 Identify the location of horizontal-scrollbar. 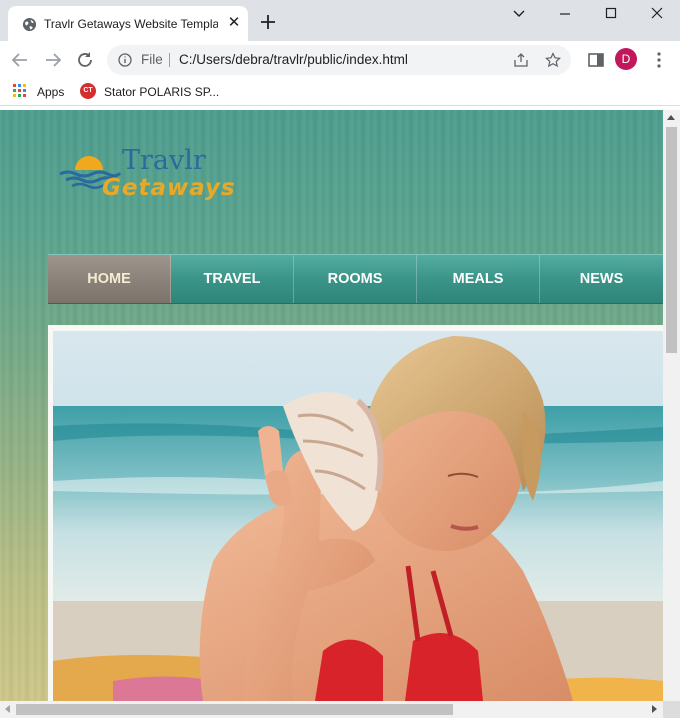
(331, 709).